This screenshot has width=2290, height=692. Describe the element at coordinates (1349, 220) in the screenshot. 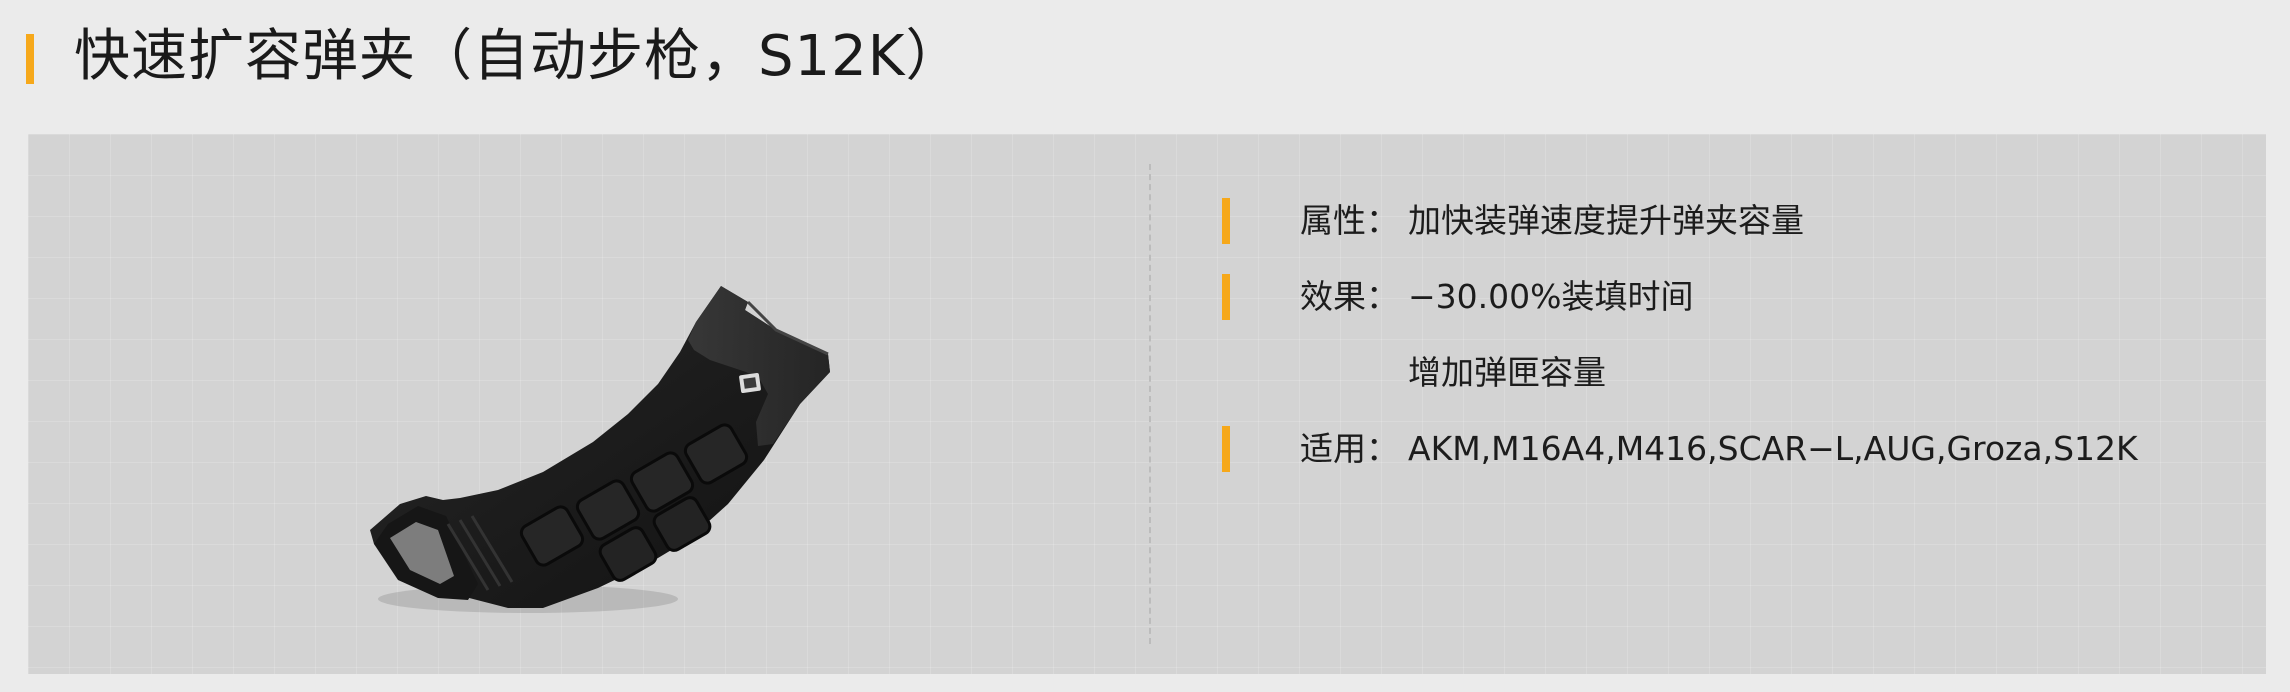

I see `attribute-label: 属性：` at that location.